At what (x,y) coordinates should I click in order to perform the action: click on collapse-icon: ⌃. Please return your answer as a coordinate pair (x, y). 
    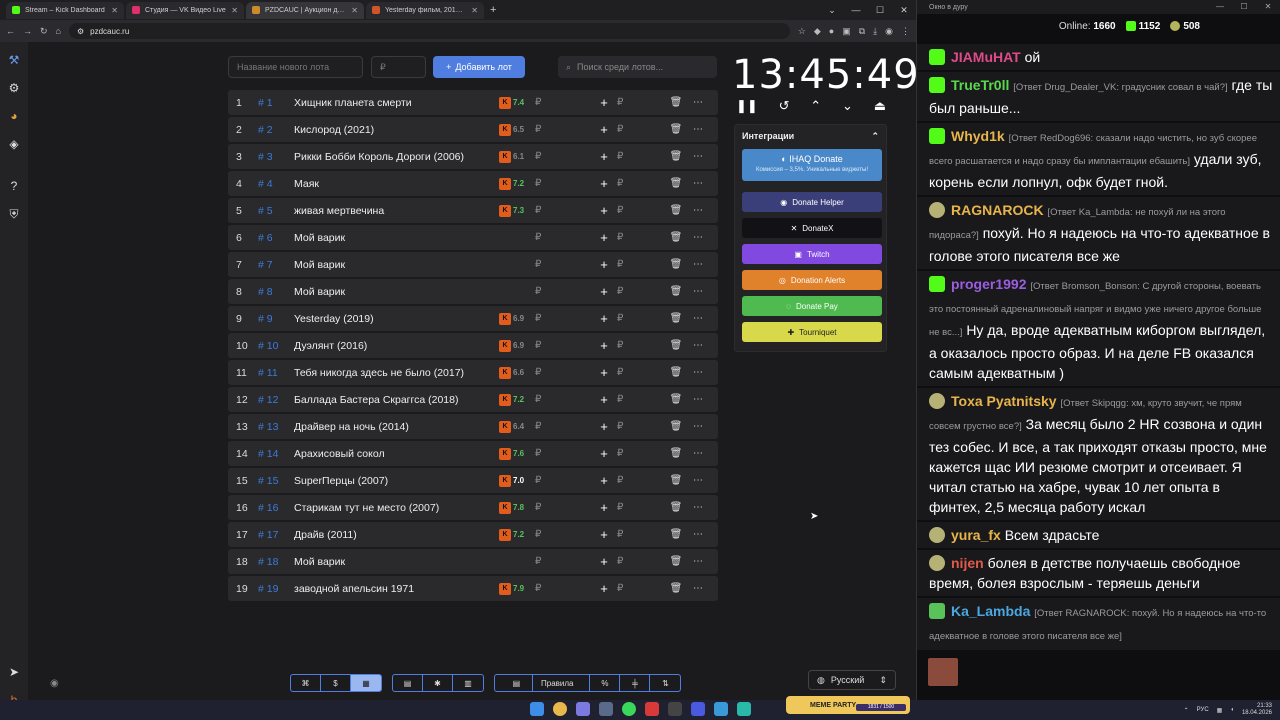
    Looking at the image, I should click on (875, 136).